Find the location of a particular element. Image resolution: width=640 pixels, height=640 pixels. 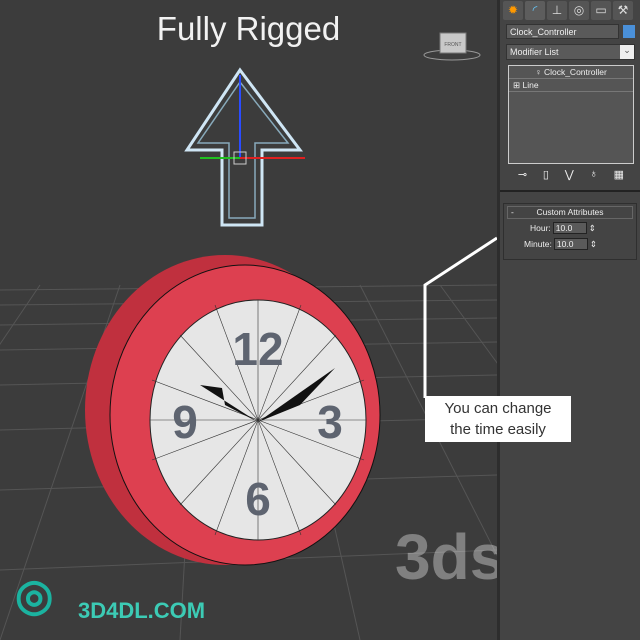

stack-item-line: ⊞ Line is located at coordinates (571, 85).